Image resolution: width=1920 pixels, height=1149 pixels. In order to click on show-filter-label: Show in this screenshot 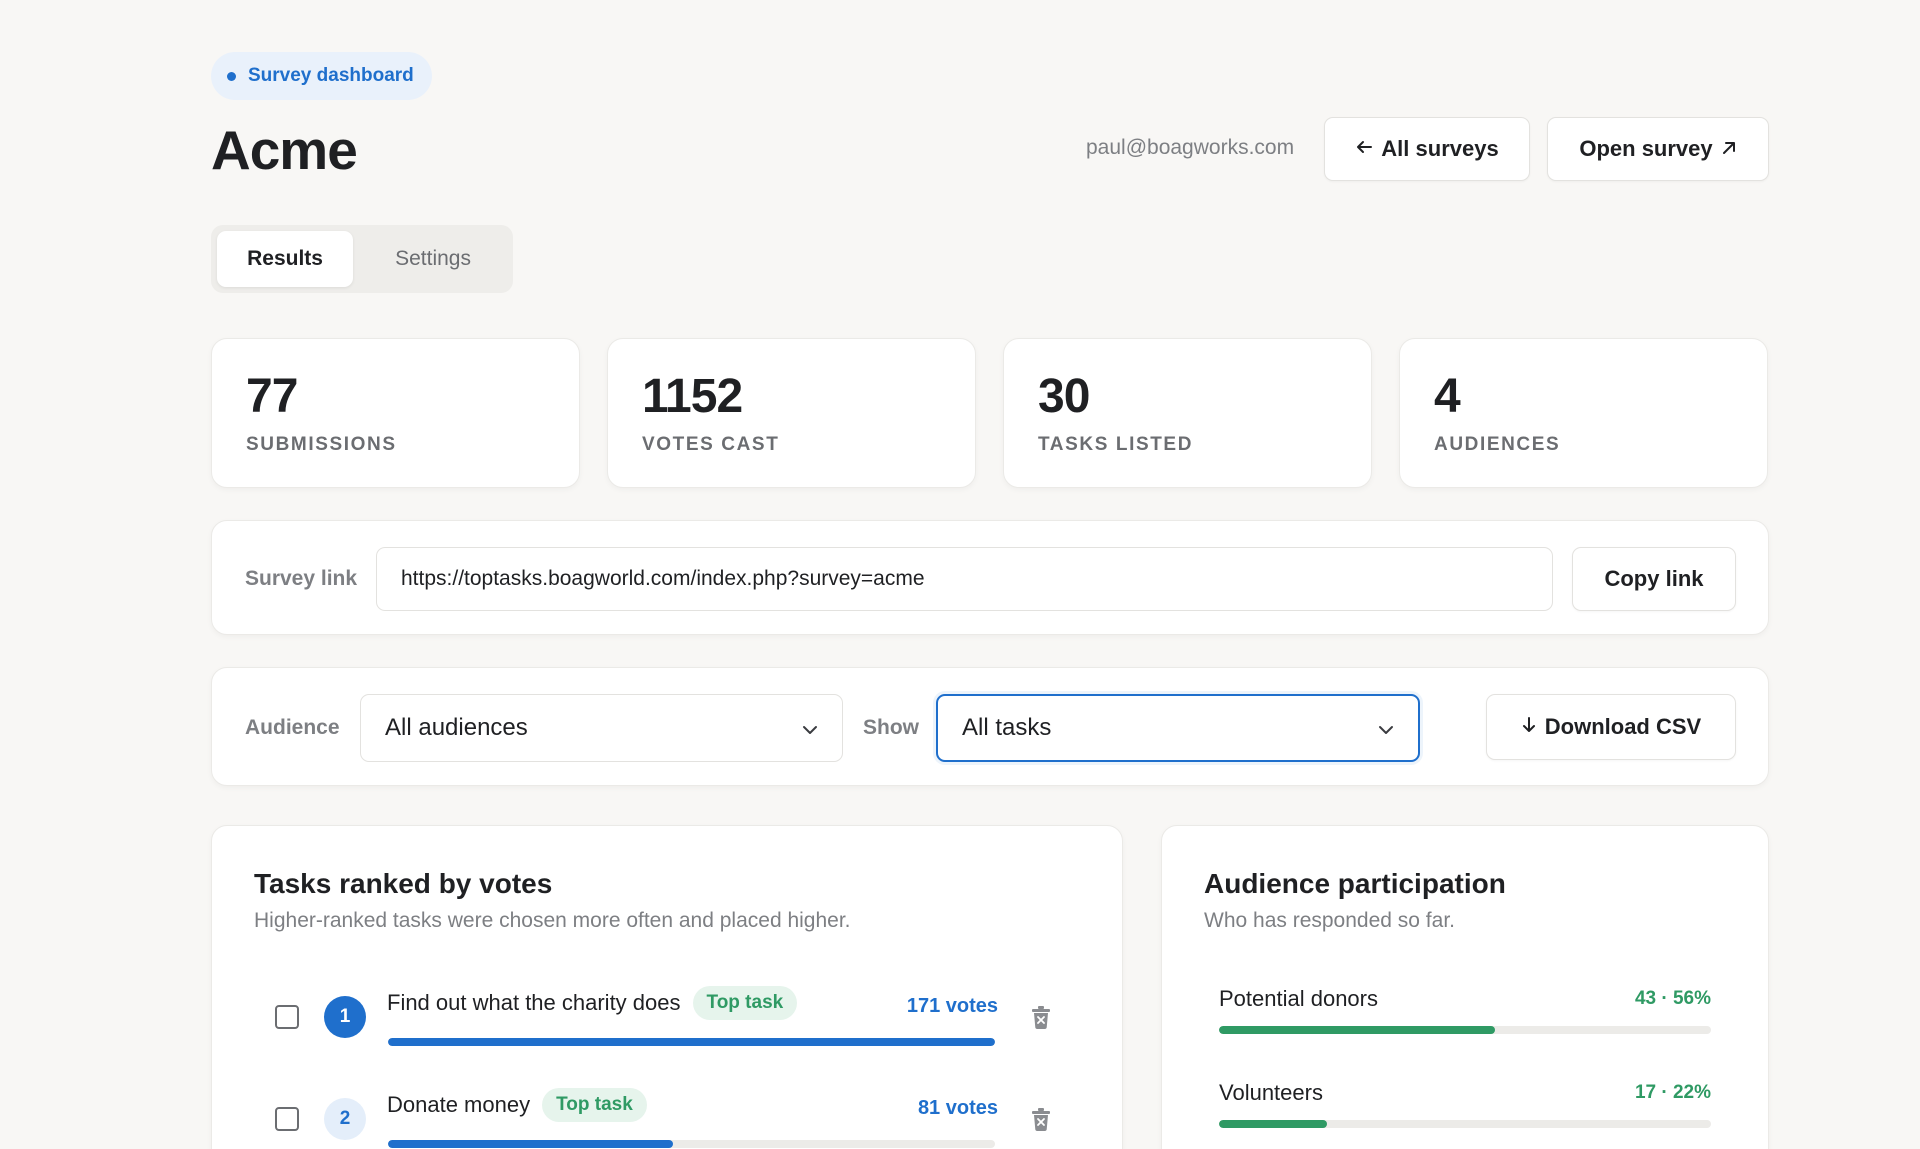, I will do `click(891, 727)`.